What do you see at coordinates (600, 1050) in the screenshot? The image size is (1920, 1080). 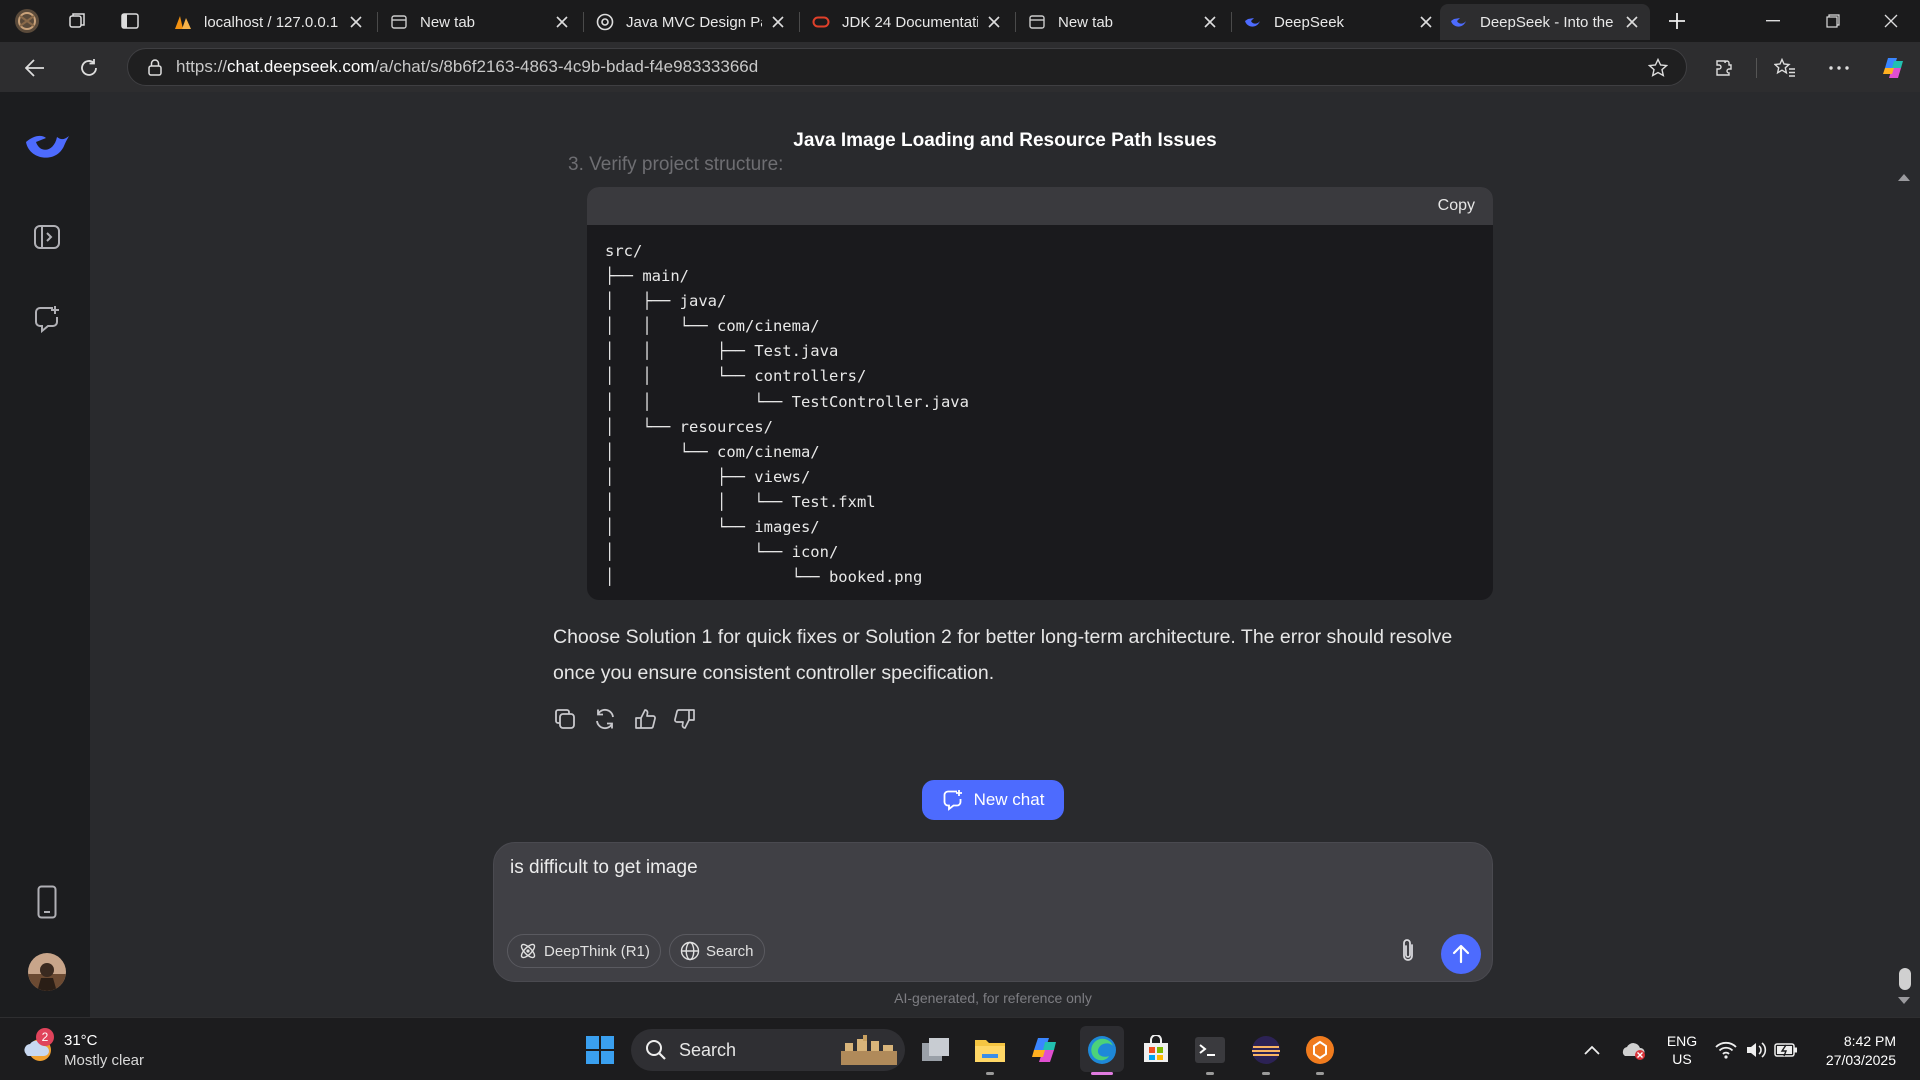 I see `windows-start-icon` at bounding box center [600, 1050].